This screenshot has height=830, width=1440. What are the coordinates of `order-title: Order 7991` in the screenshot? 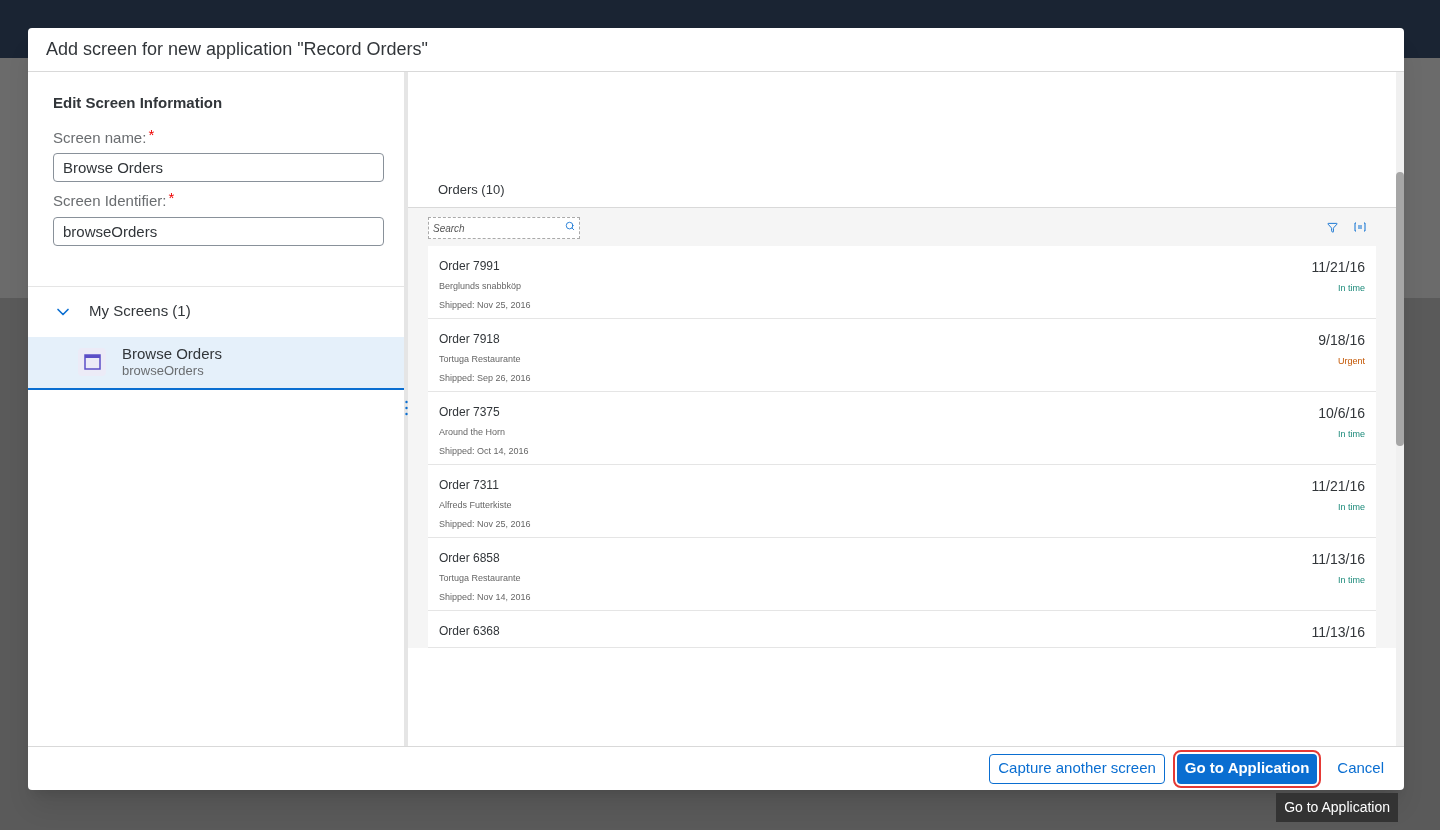 It's located at (470, 266).